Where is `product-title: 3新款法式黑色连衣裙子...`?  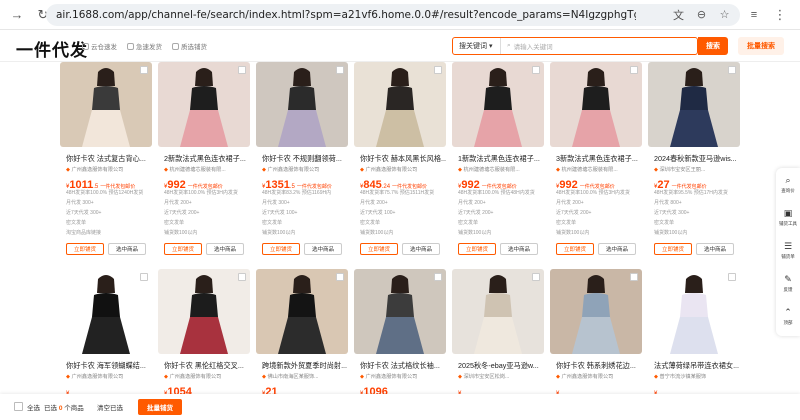 product-title: 3新款法式黑色连衣裙子... is located at coordinates (599, 159).